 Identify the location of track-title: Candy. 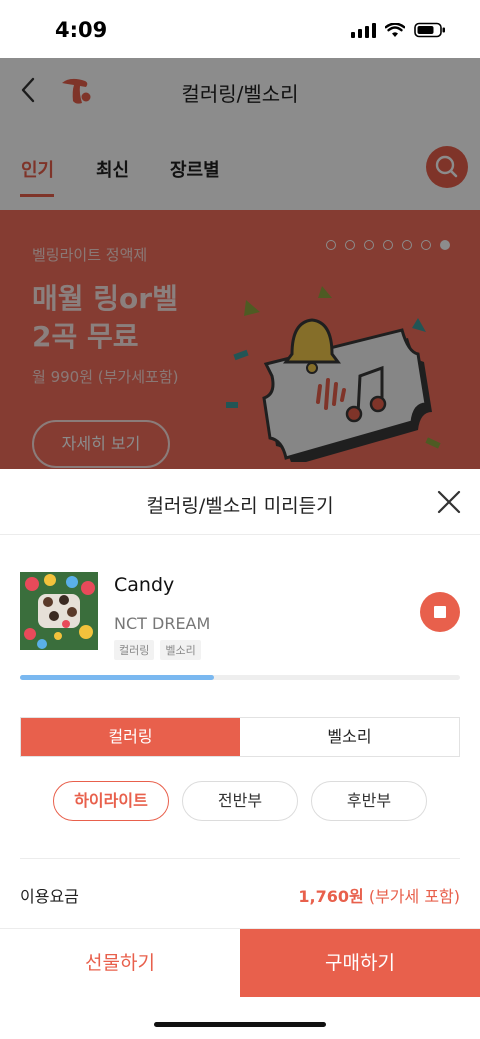
(144, 585).